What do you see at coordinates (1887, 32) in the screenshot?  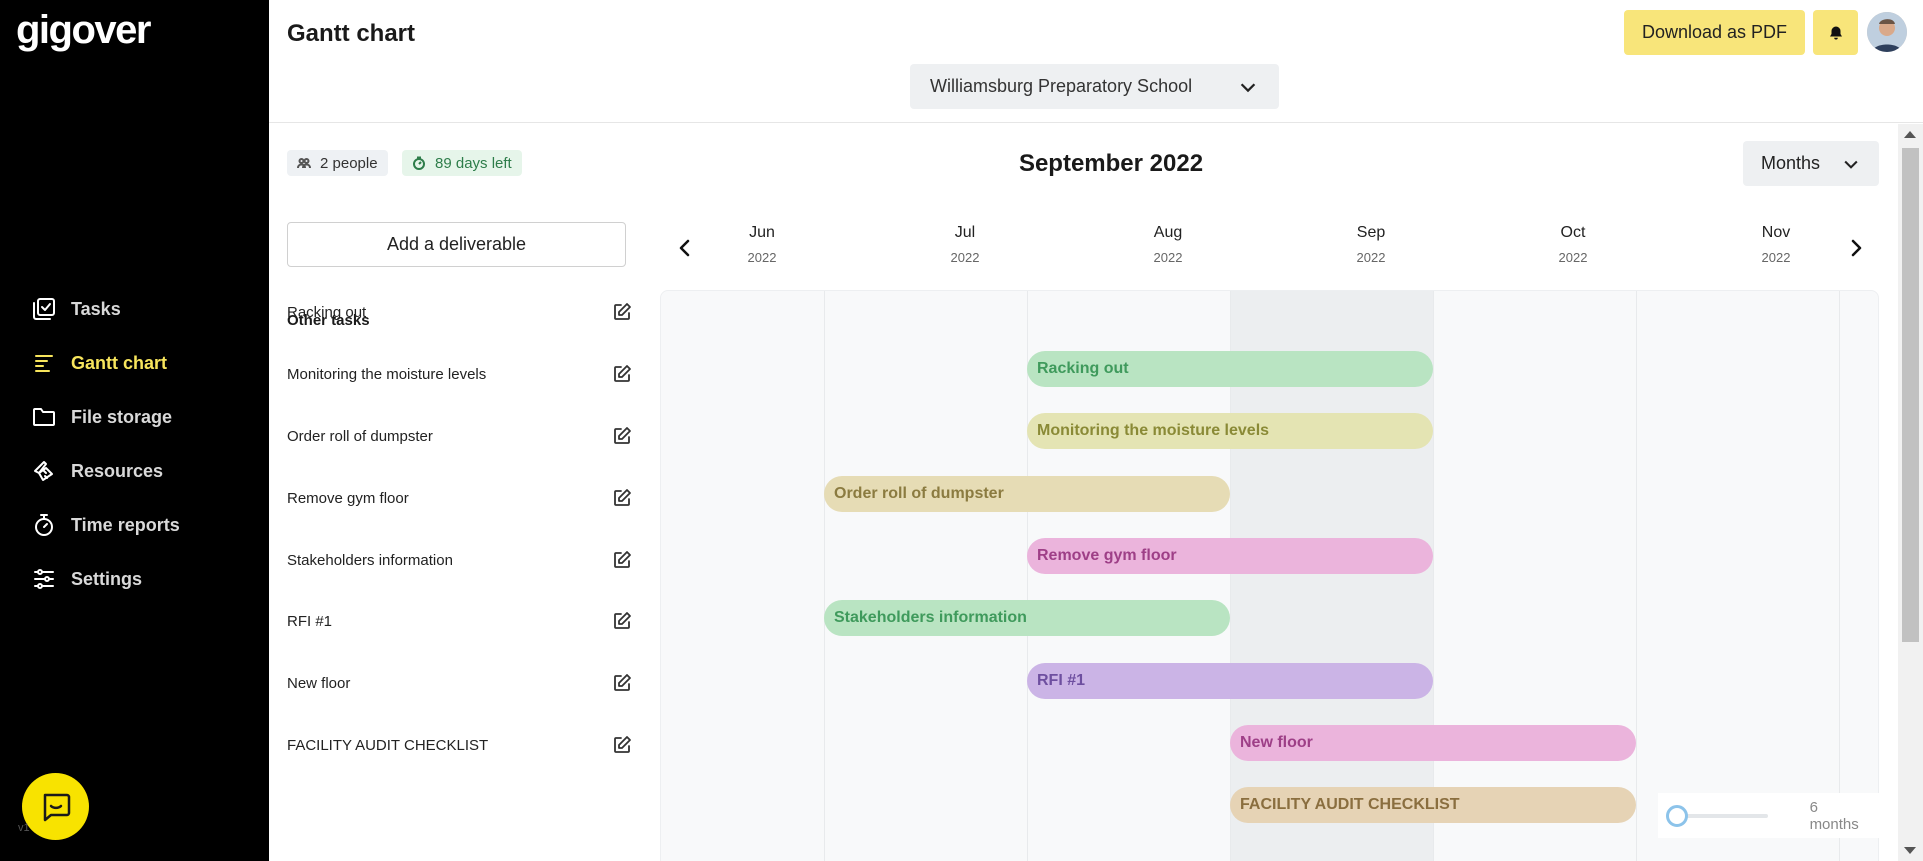 I see `avatar` at bounding box center [1887, 32].